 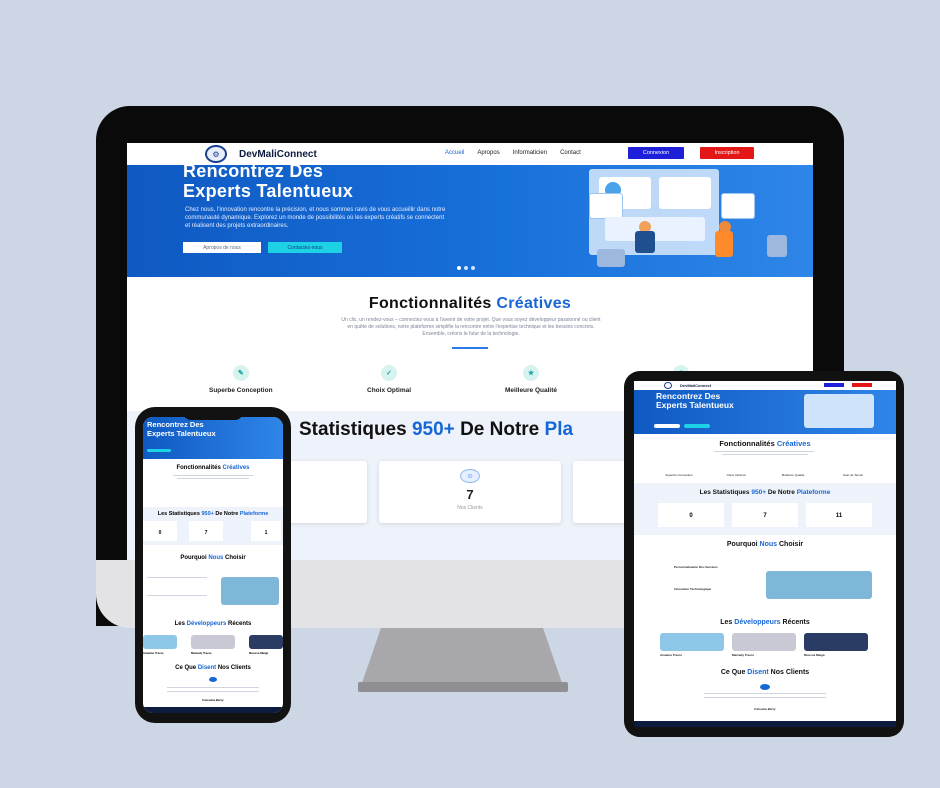 I want to click on nav-link-accueil: Accueil, so click(x=454, y=153).